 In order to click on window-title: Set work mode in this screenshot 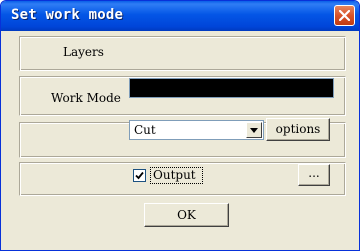, I will do `click(67, 15)`.